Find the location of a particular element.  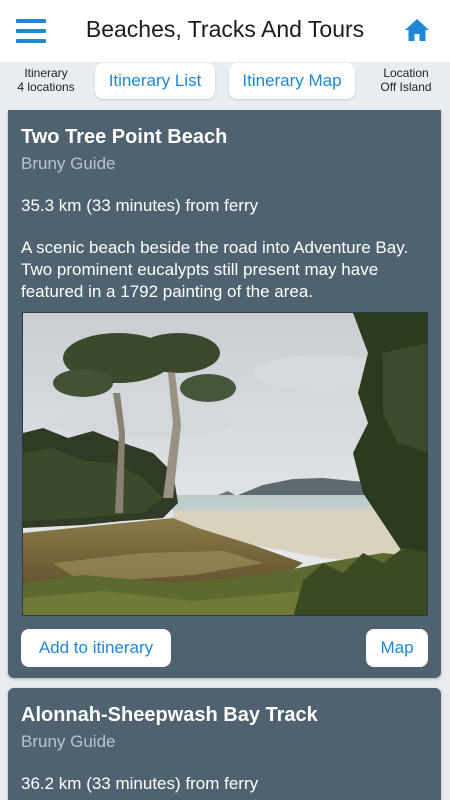

itinerary-list-button: Itinerary List is located at coordinates (155, 81).